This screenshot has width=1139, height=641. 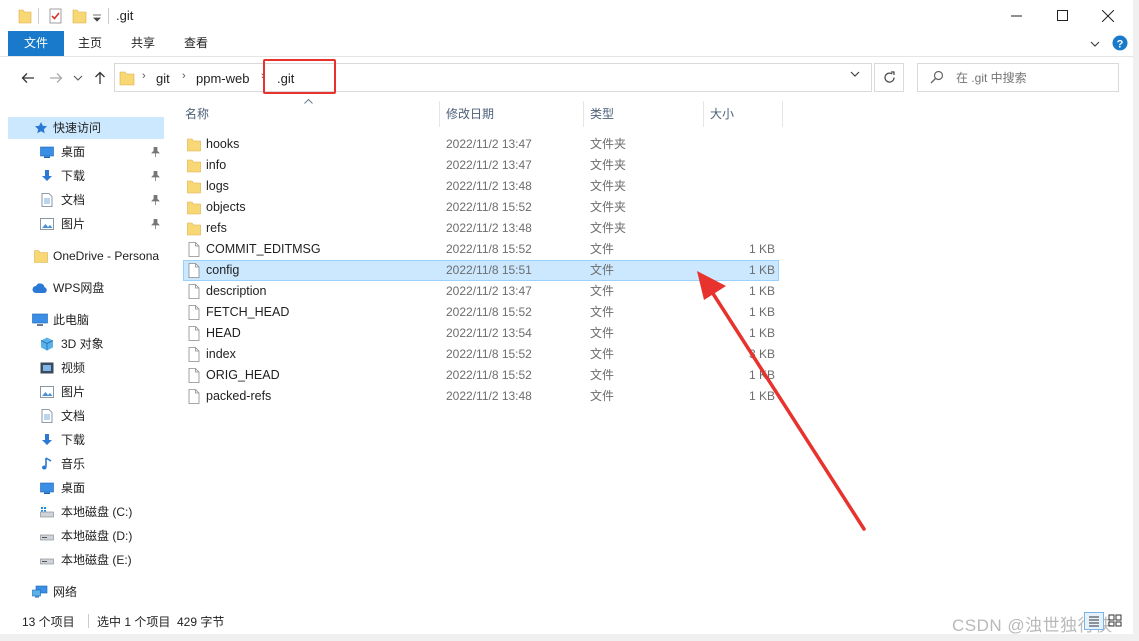 What do you see at coordinates (569, 637) in the screenshot?
I see `bottom-edge` at bounding box center [569, 637].